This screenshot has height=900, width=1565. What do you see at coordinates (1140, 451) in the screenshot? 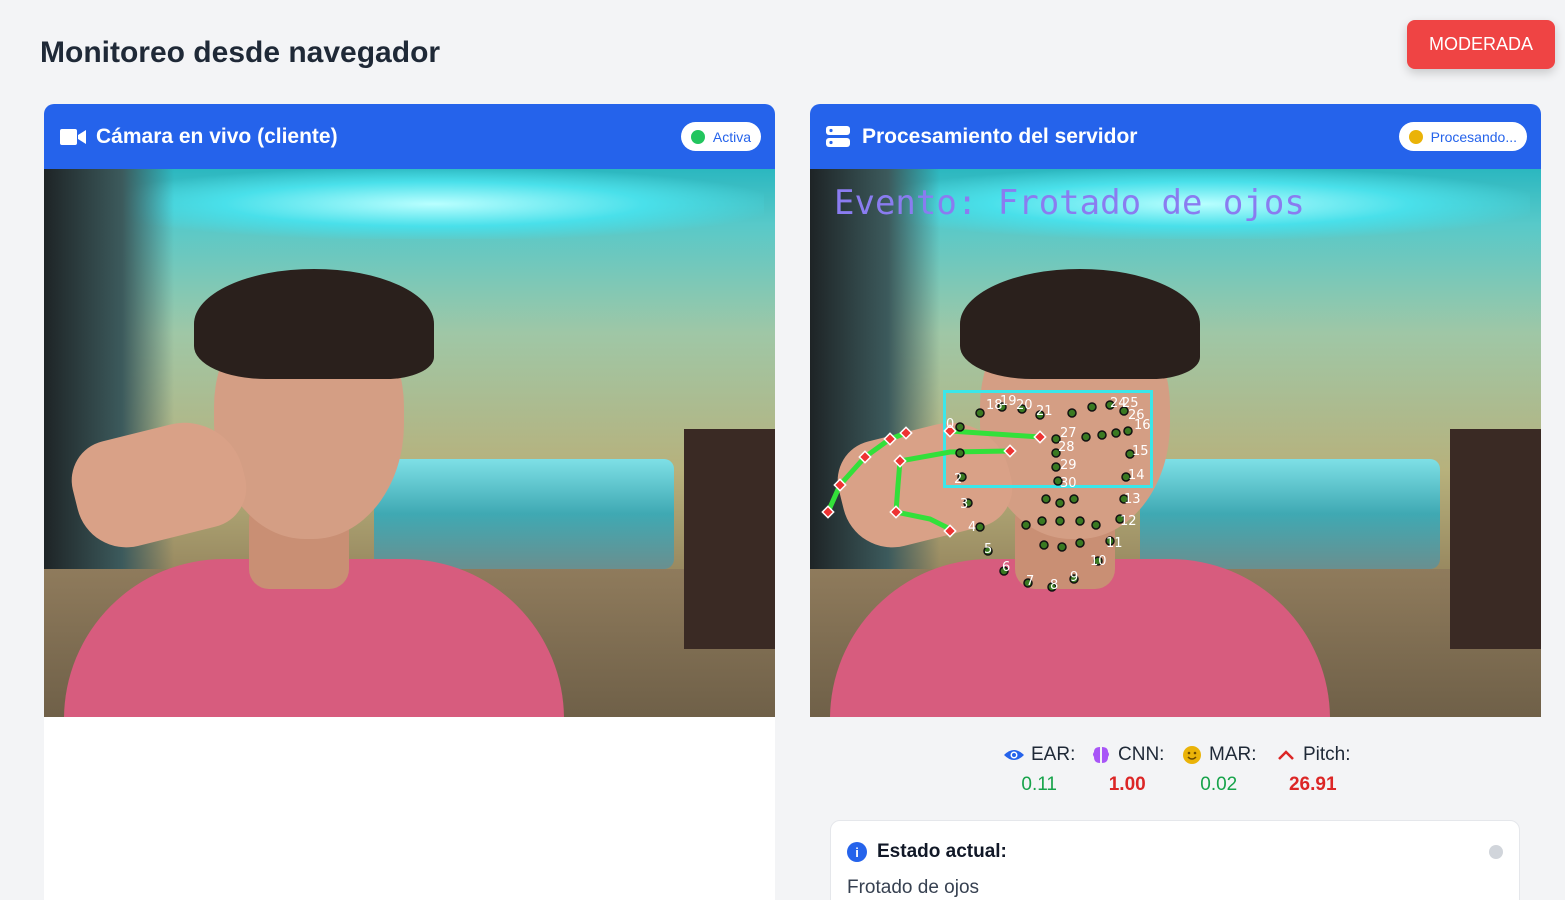
I see `svg-text: 15` at bounding box center [1140, 451].